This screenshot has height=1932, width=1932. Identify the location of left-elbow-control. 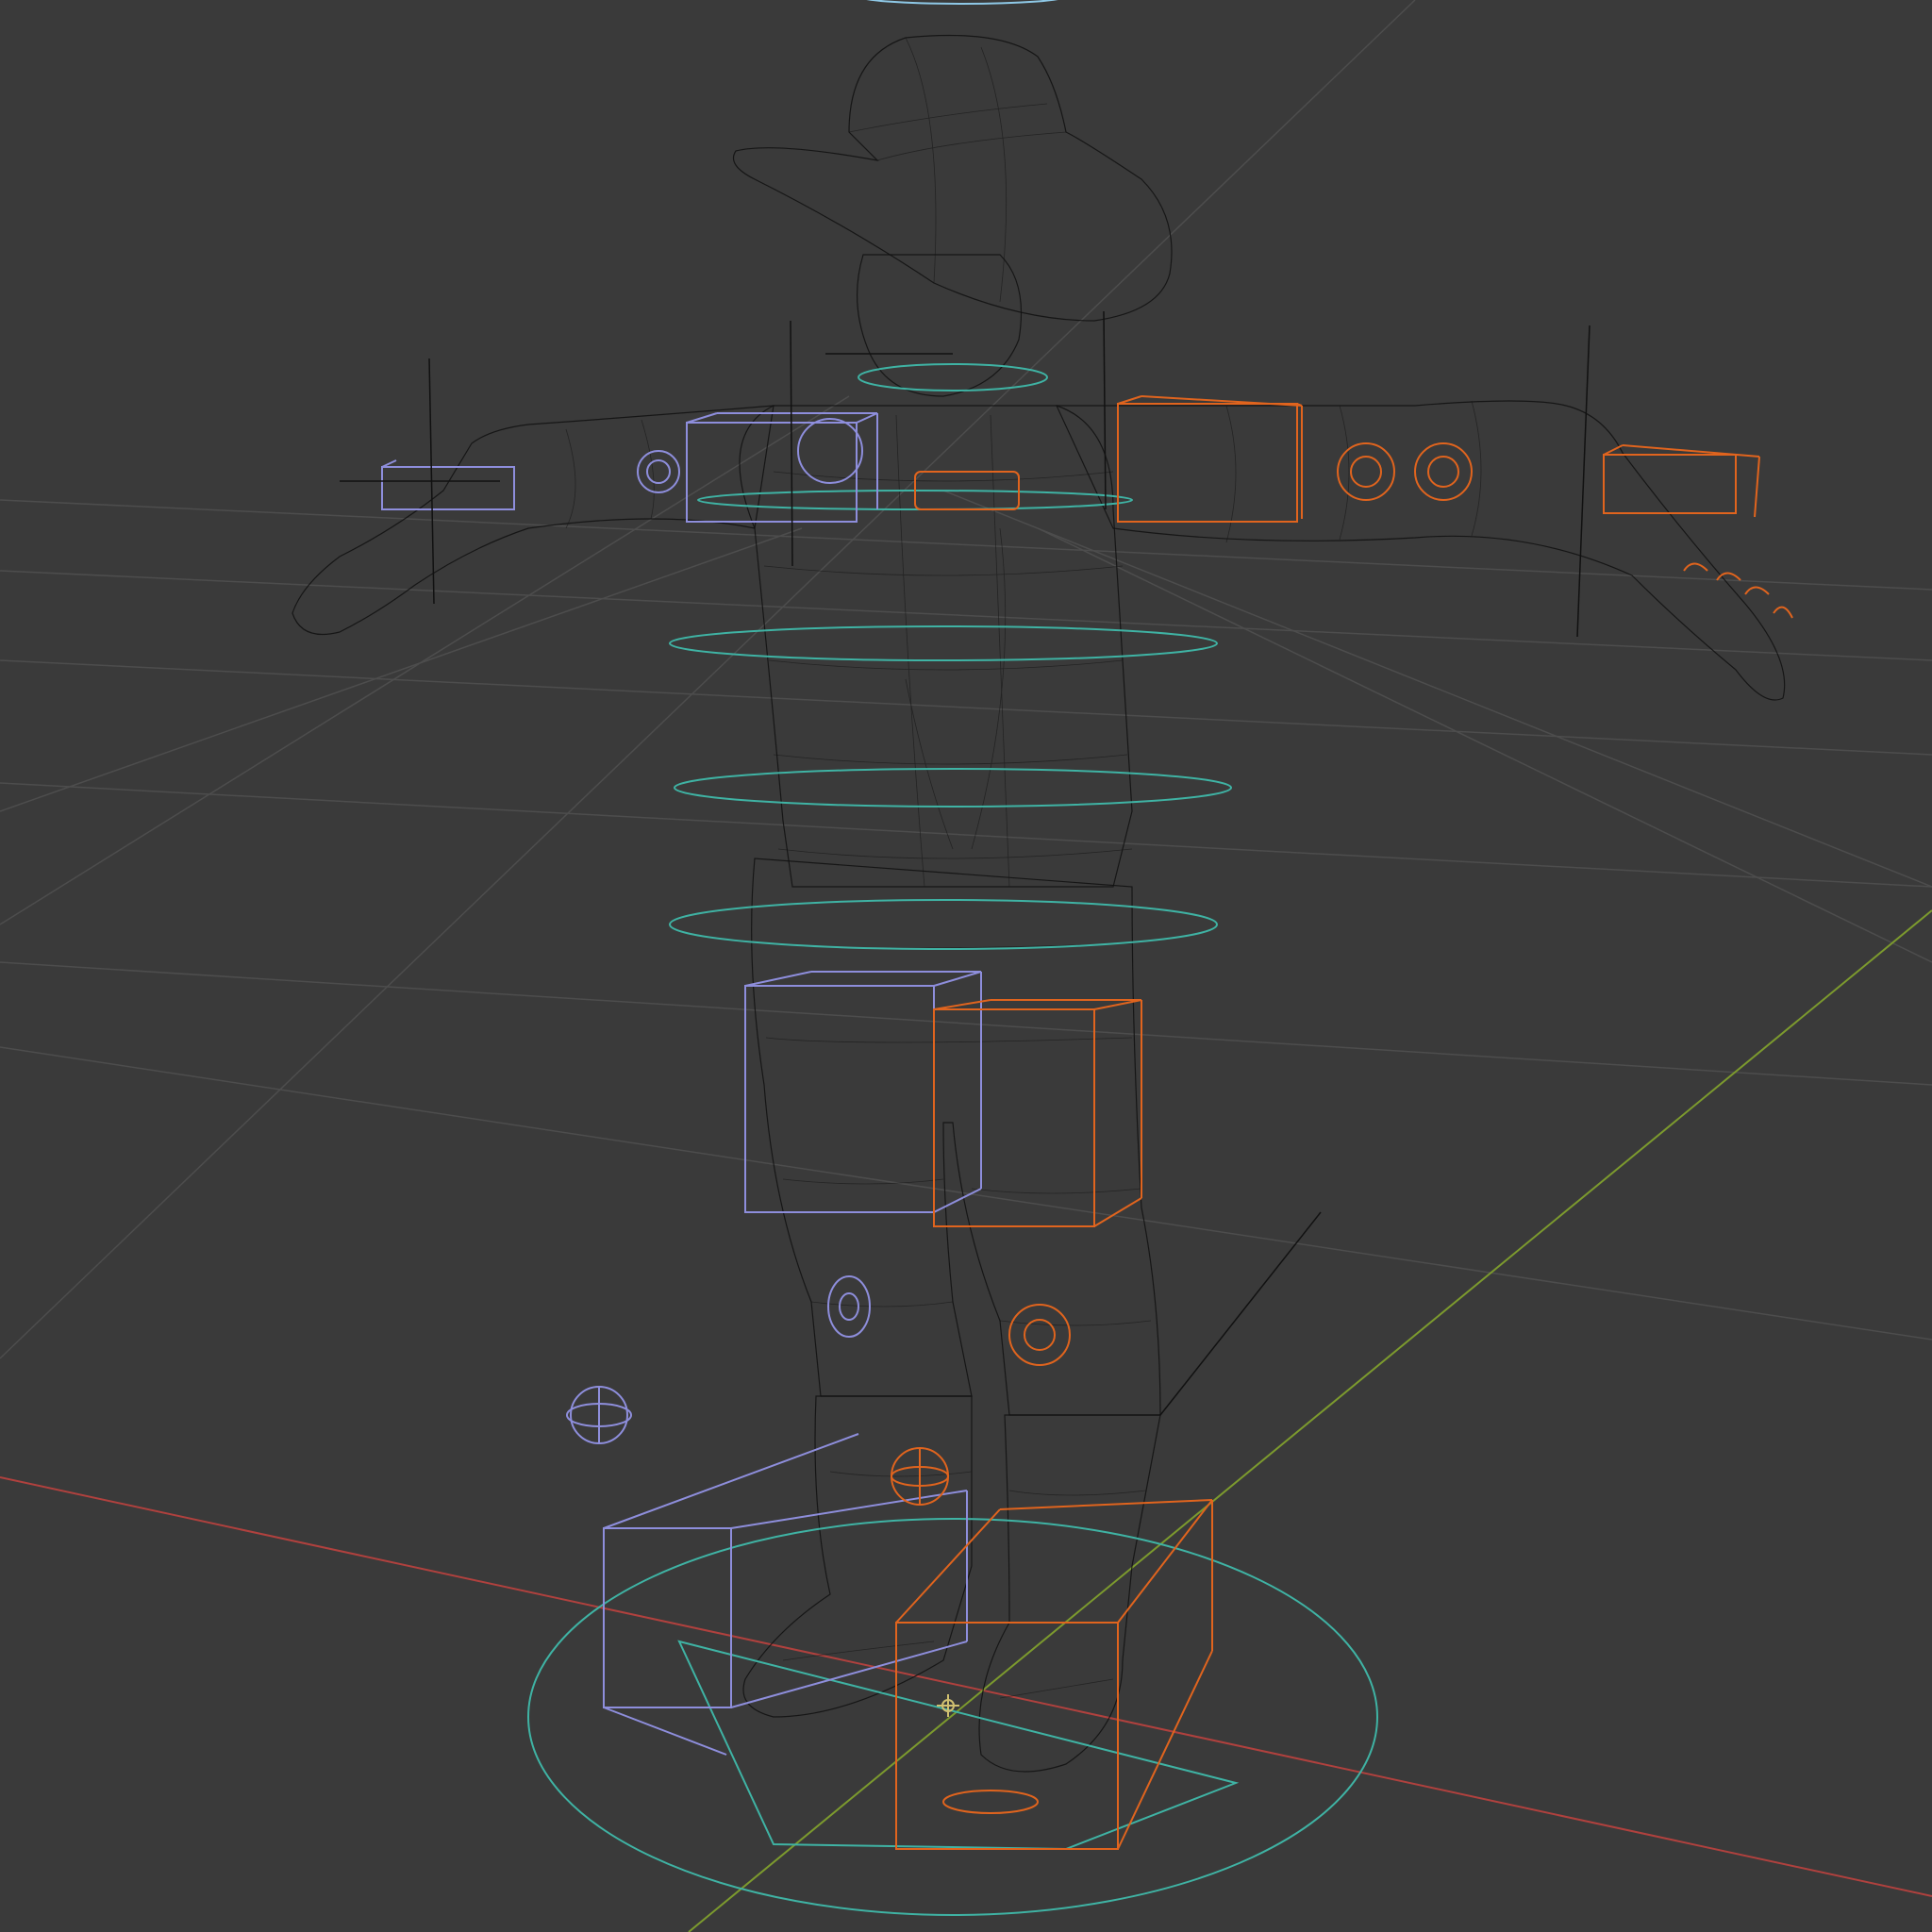
(659, 472).